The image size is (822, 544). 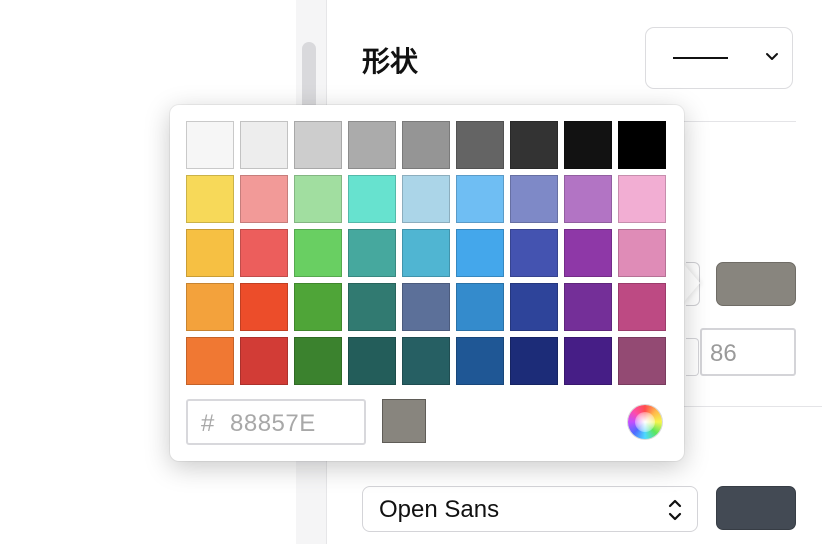 I want to click on chevron-down-icon, so click(x=772, y=56).